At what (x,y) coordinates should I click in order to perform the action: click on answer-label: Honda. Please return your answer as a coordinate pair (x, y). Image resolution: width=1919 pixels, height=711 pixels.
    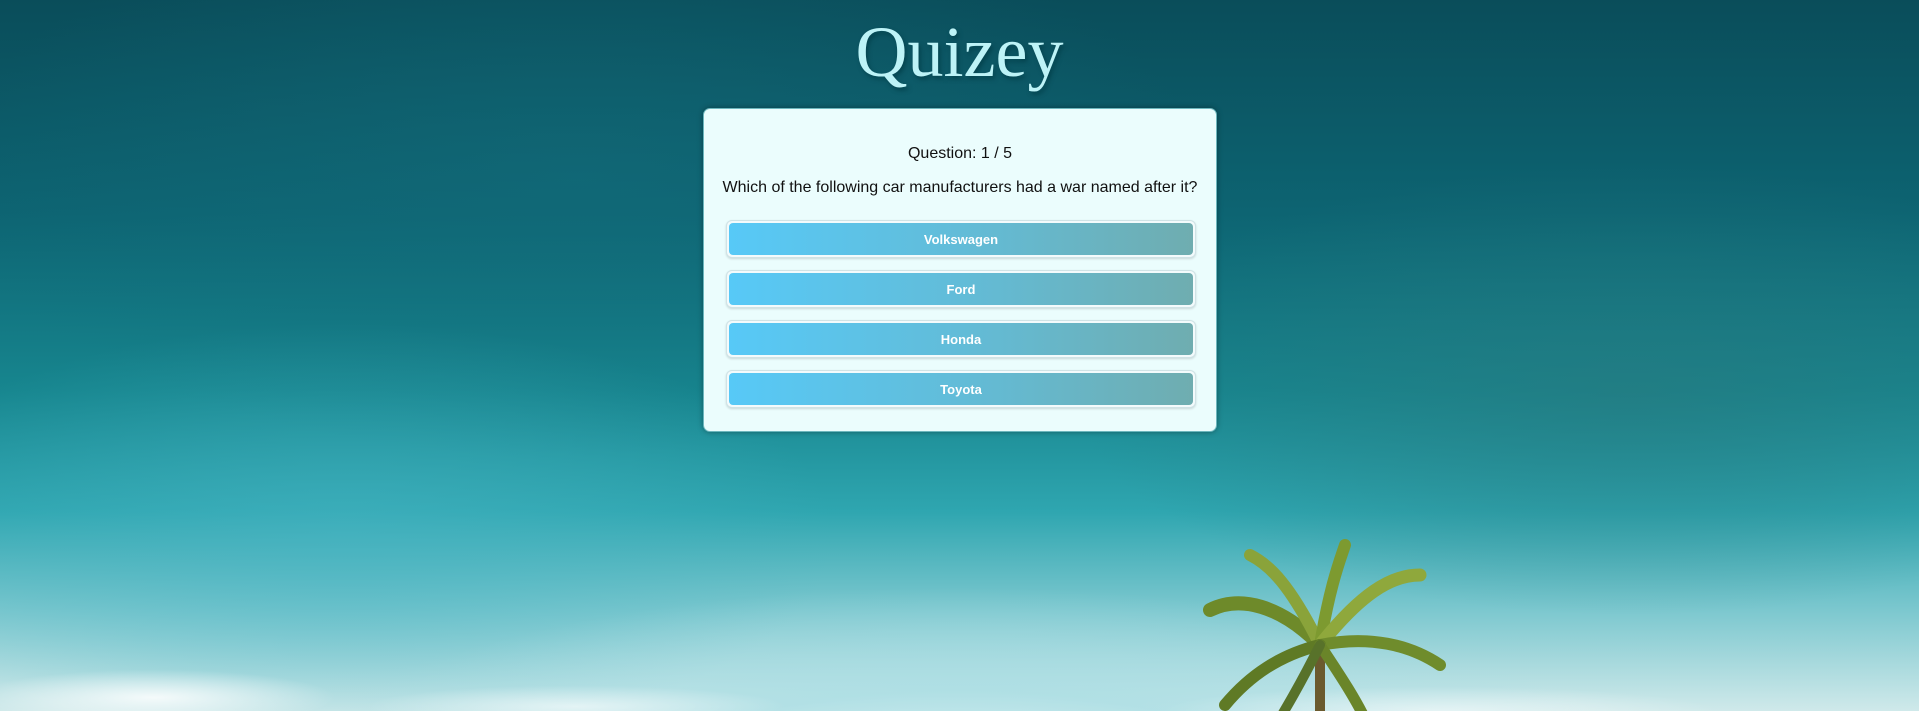
    Looking at the image, I should click on (961, 339).